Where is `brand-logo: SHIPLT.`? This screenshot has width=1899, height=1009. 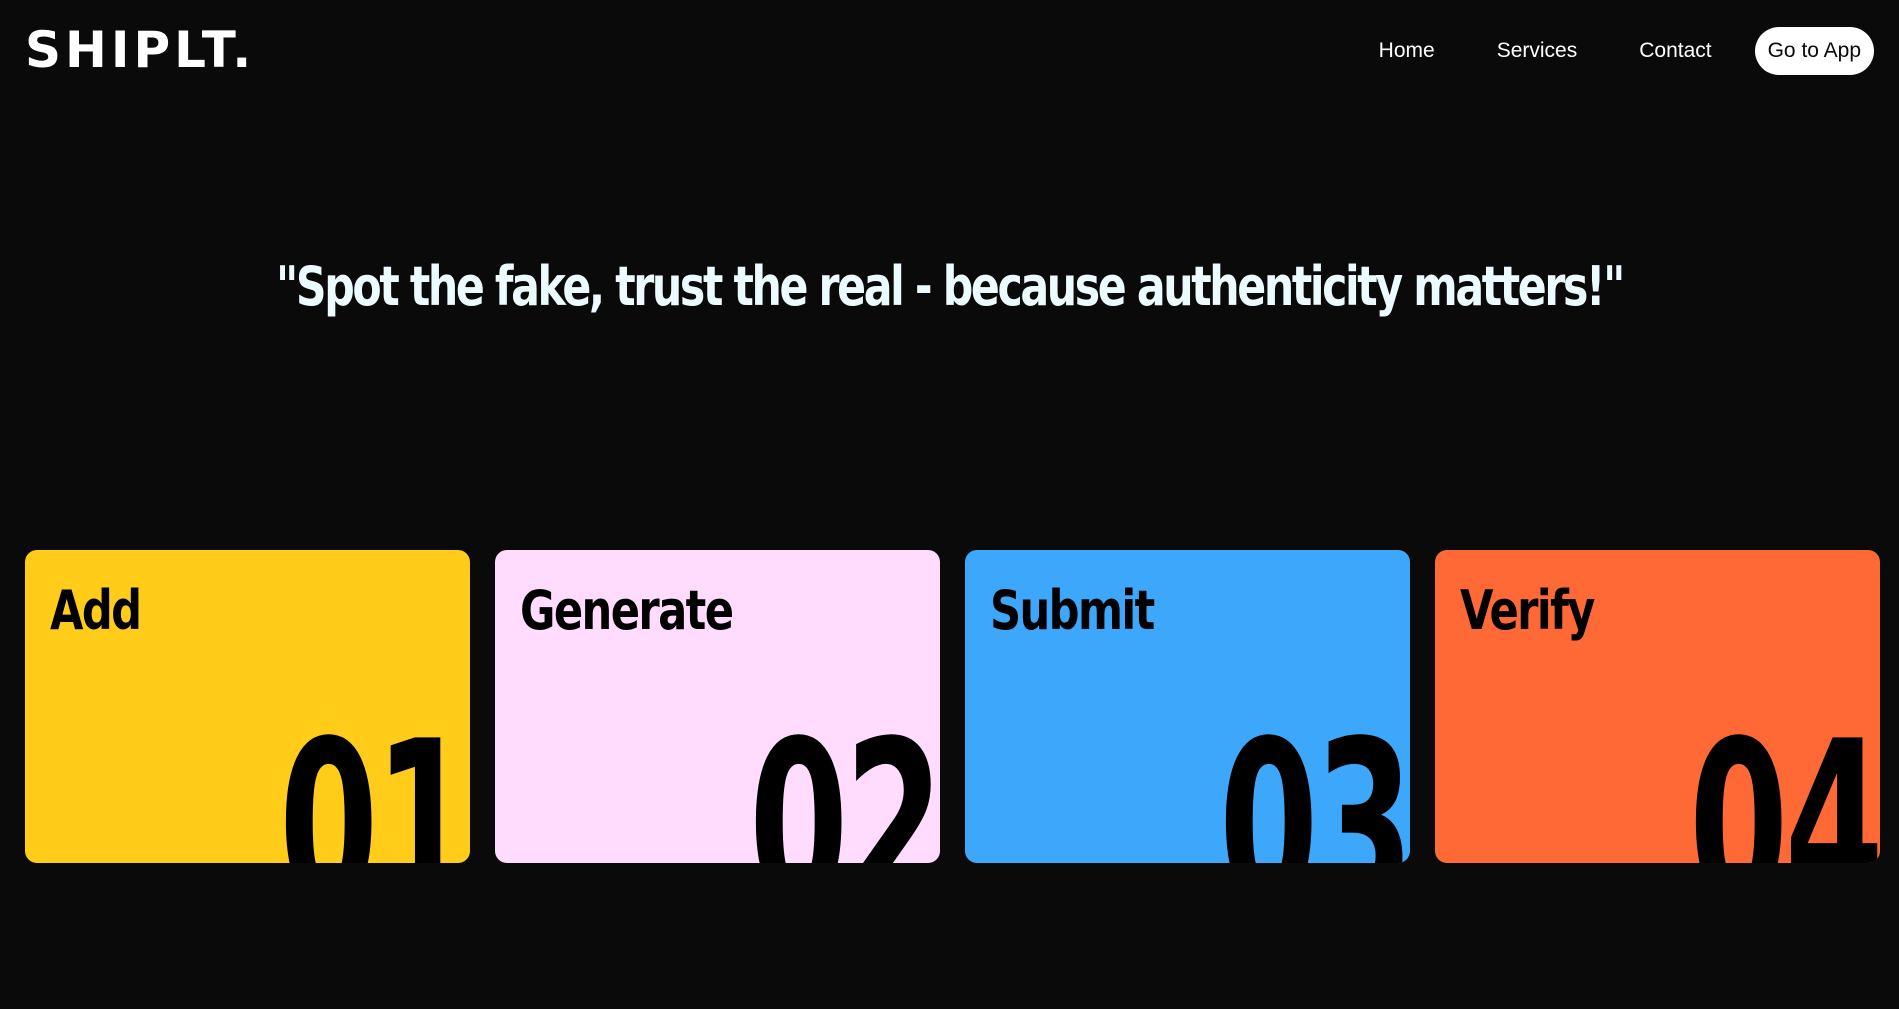
brand-logo: SHIPLT. is located at coordinates (140, 50).